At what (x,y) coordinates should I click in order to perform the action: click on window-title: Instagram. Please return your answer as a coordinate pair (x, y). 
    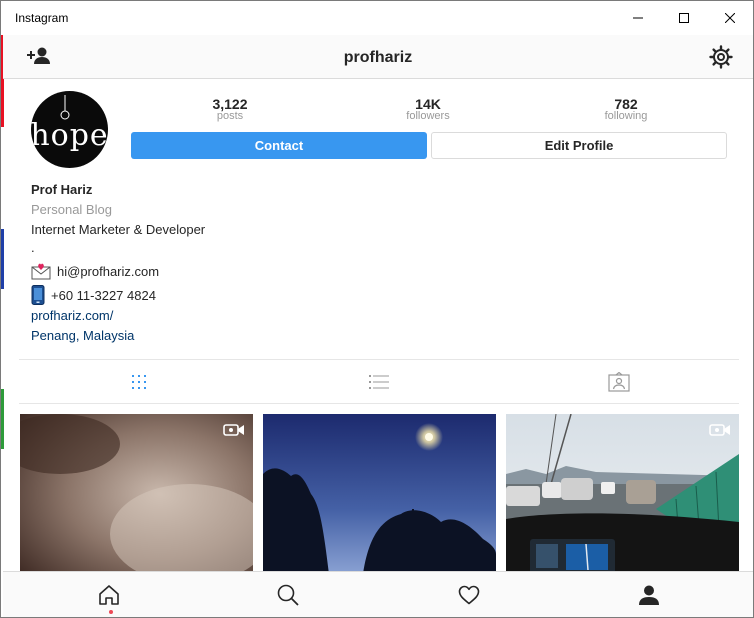
    Looking at the image, I should click on (42, 18).